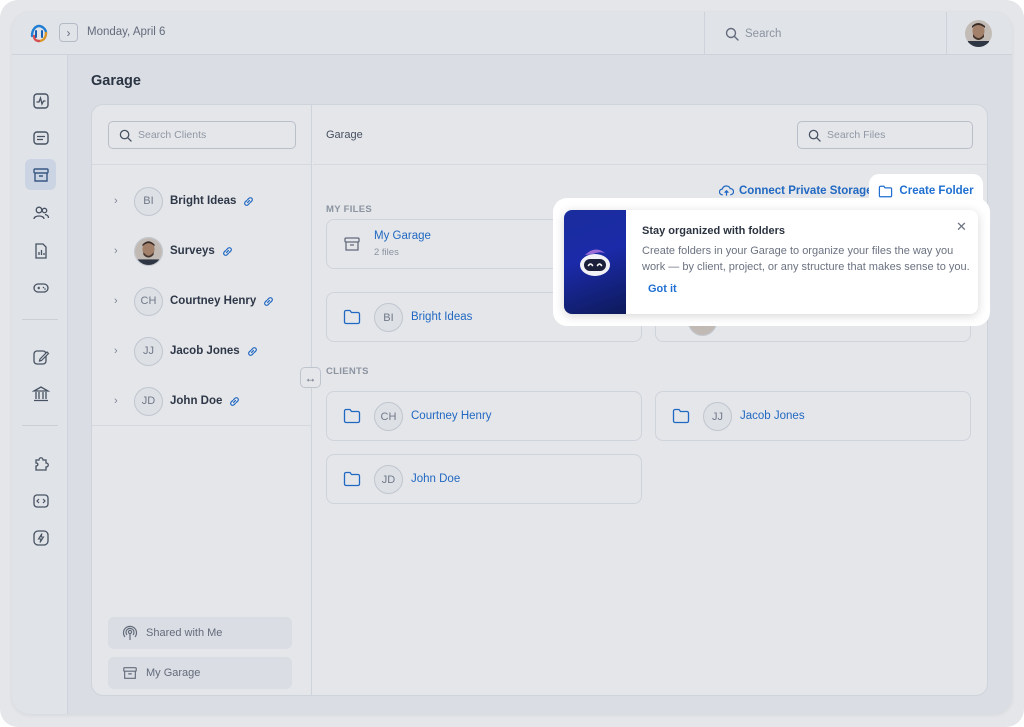 This screenshot has width=1024, height=727. Describe the element at coordinates (148, 251) in the screenshot. I see `client-avatar-photo` at that location.